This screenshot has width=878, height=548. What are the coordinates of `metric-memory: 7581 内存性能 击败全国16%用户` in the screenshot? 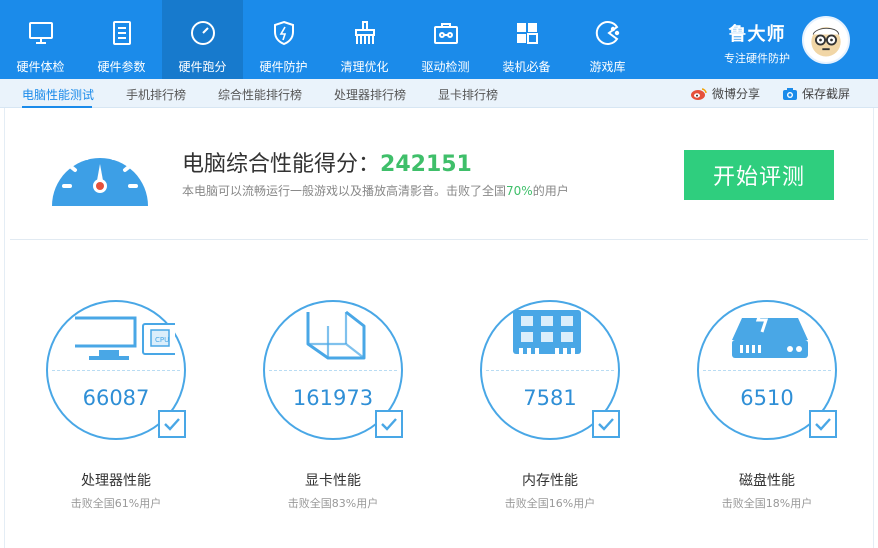 It's located at (548, 410).